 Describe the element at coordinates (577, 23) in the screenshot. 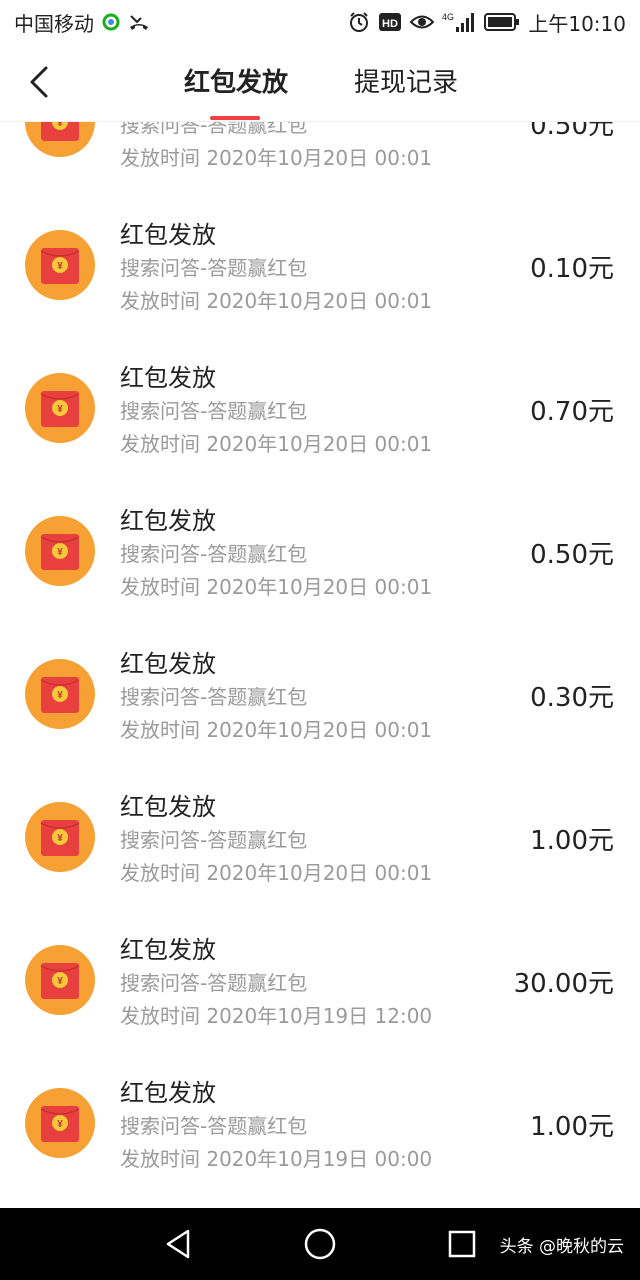

I see `clock: 上午10:10` at that location.